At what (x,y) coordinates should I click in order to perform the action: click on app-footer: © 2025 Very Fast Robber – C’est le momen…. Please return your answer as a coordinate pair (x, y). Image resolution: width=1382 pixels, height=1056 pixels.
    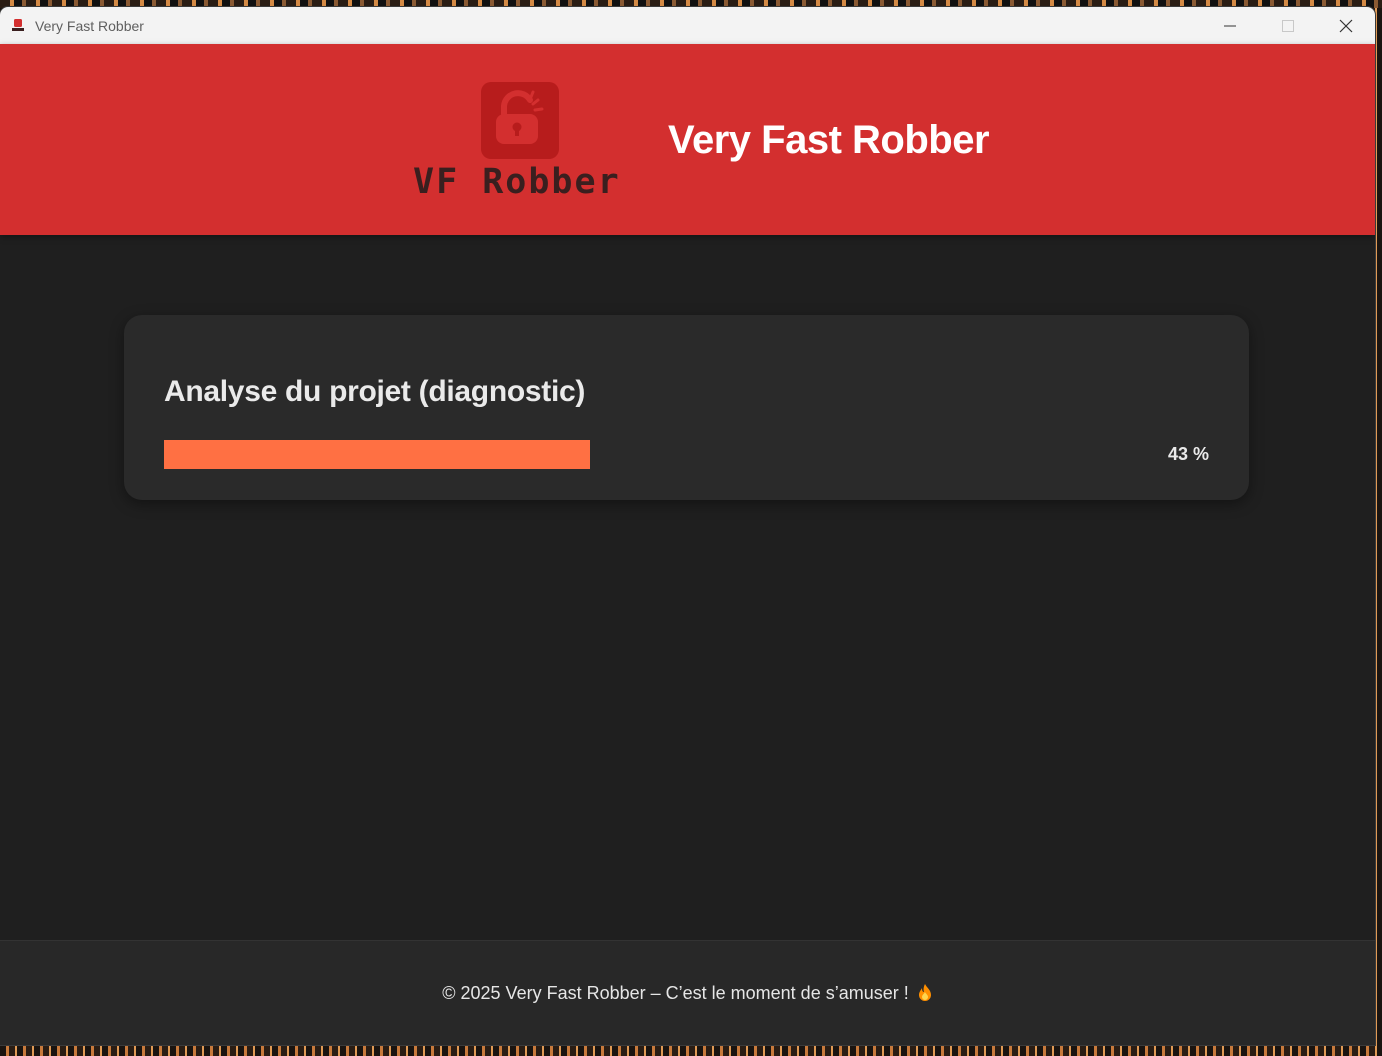
    Looking at the image, I should click on (687, 992).